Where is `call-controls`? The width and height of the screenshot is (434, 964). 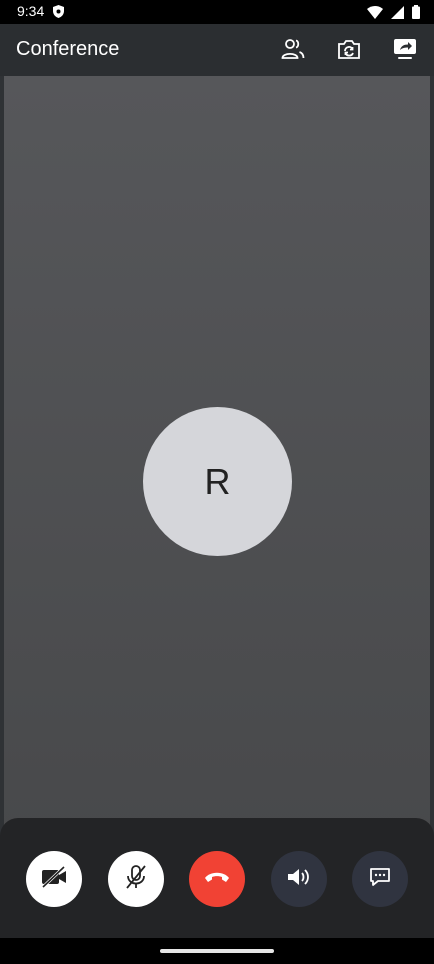 call-controls is located at coordinates (217, 878).